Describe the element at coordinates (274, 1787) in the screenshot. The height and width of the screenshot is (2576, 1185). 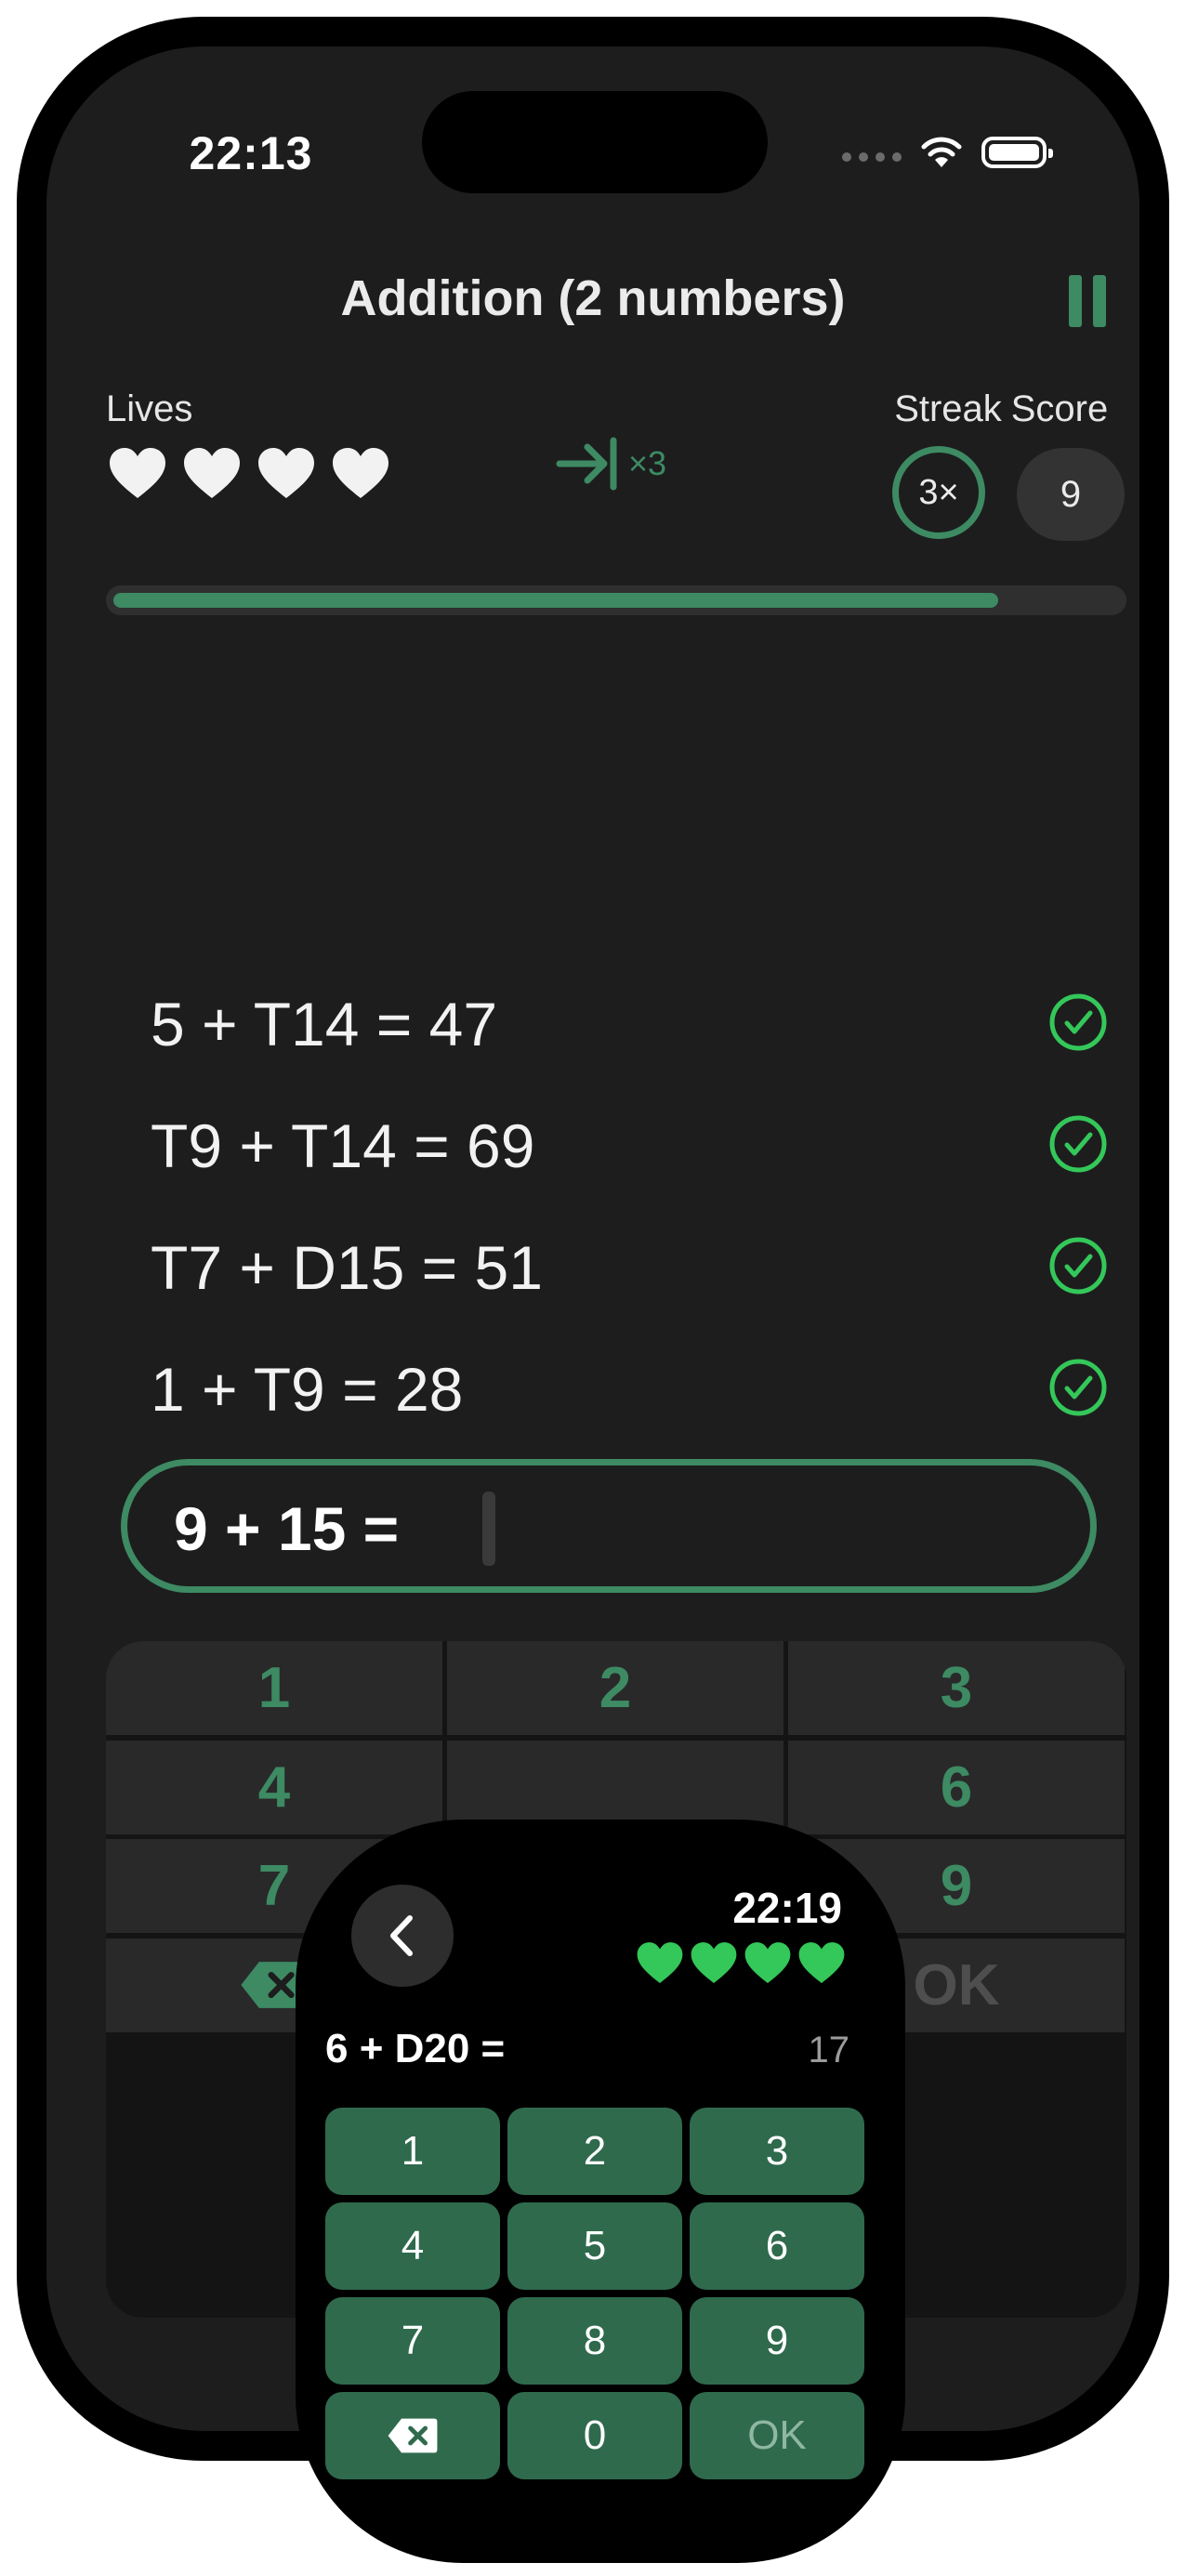
I see `key-4: 4` at that location.